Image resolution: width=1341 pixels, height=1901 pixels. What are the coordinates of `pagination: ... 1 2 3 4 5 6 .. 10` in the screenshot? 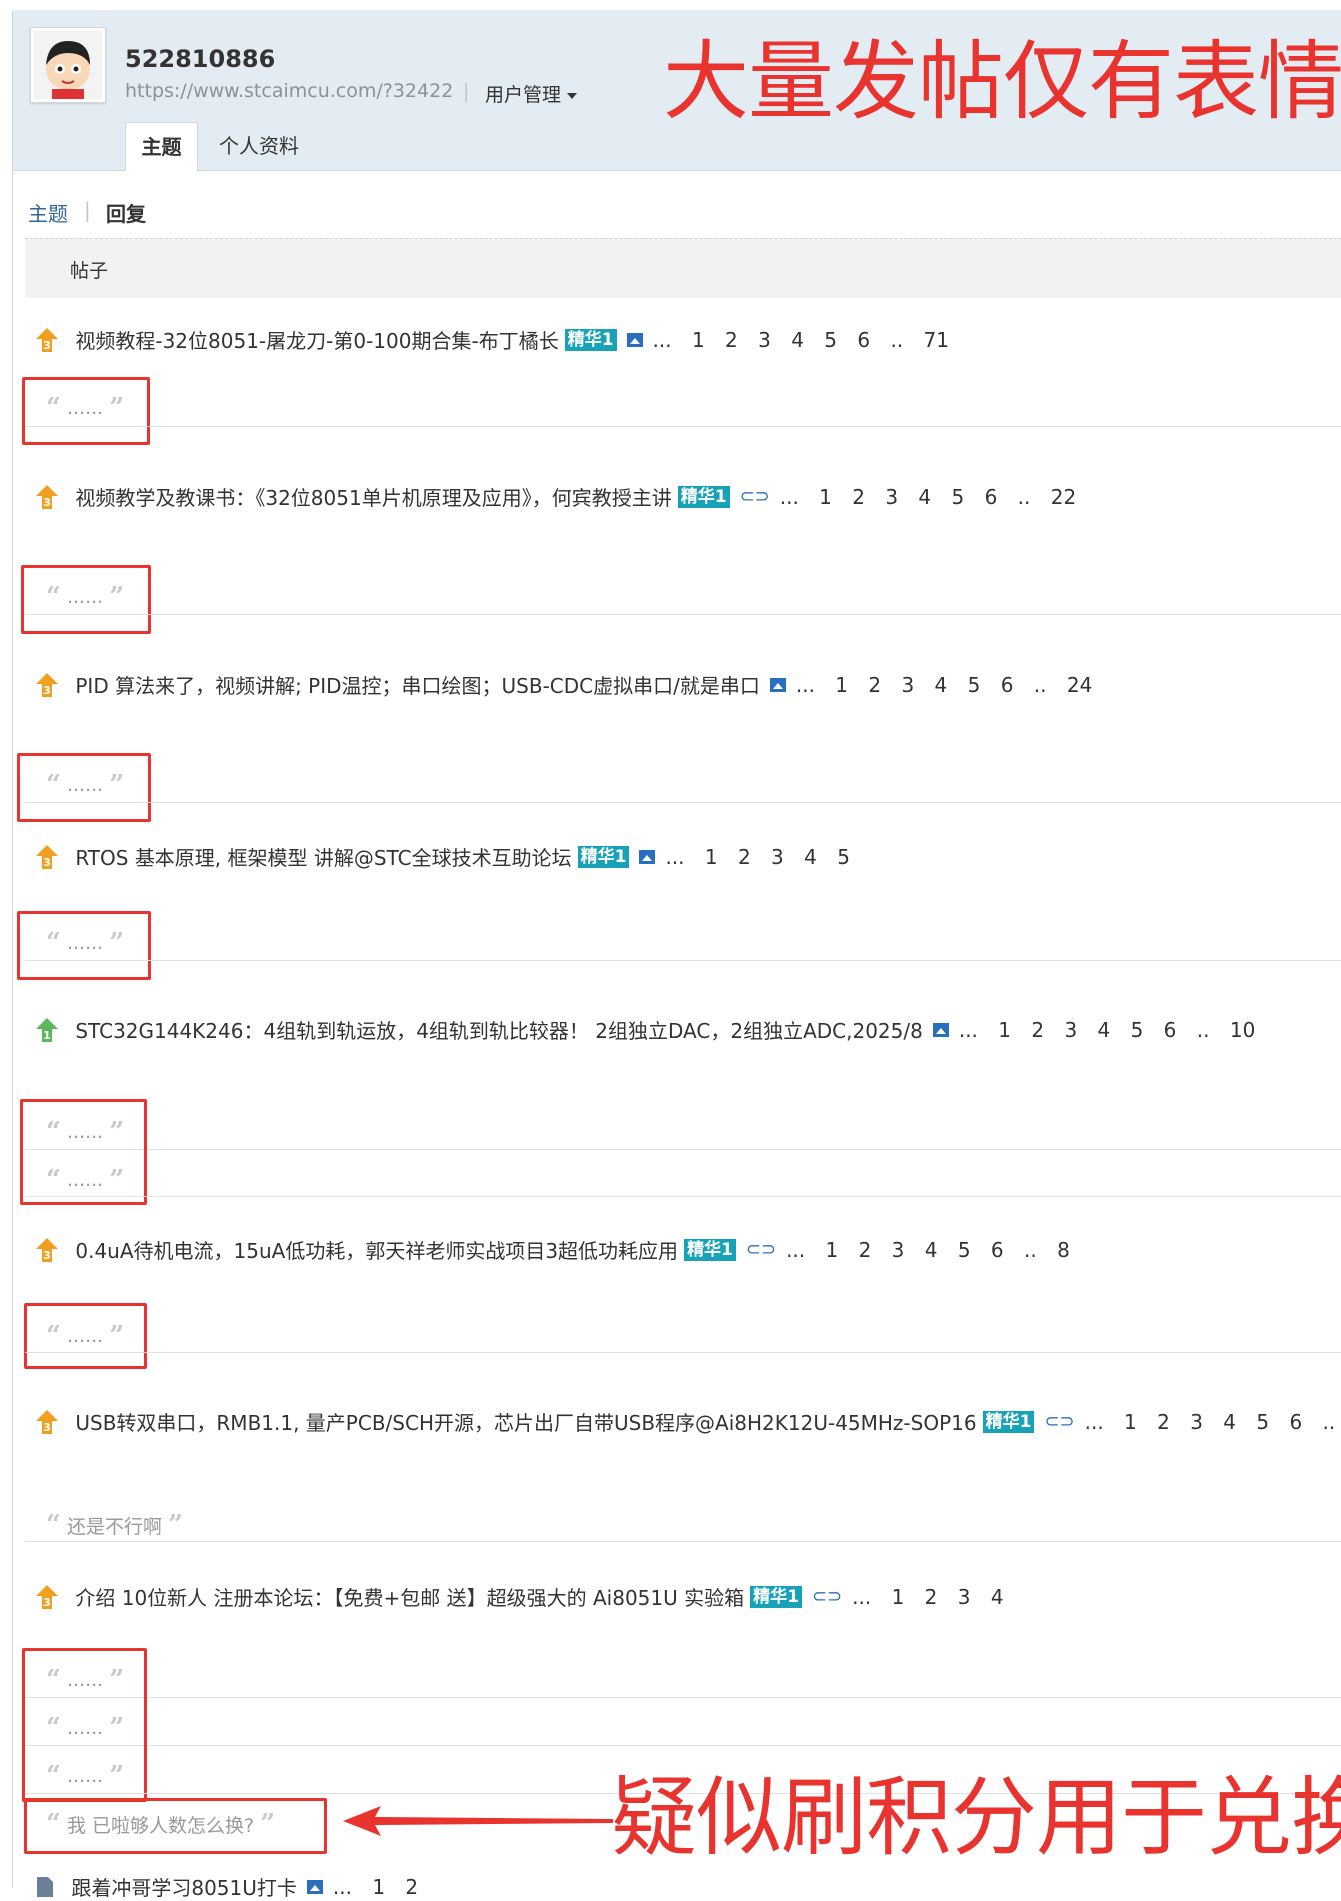 It's located at (1107, 1030).